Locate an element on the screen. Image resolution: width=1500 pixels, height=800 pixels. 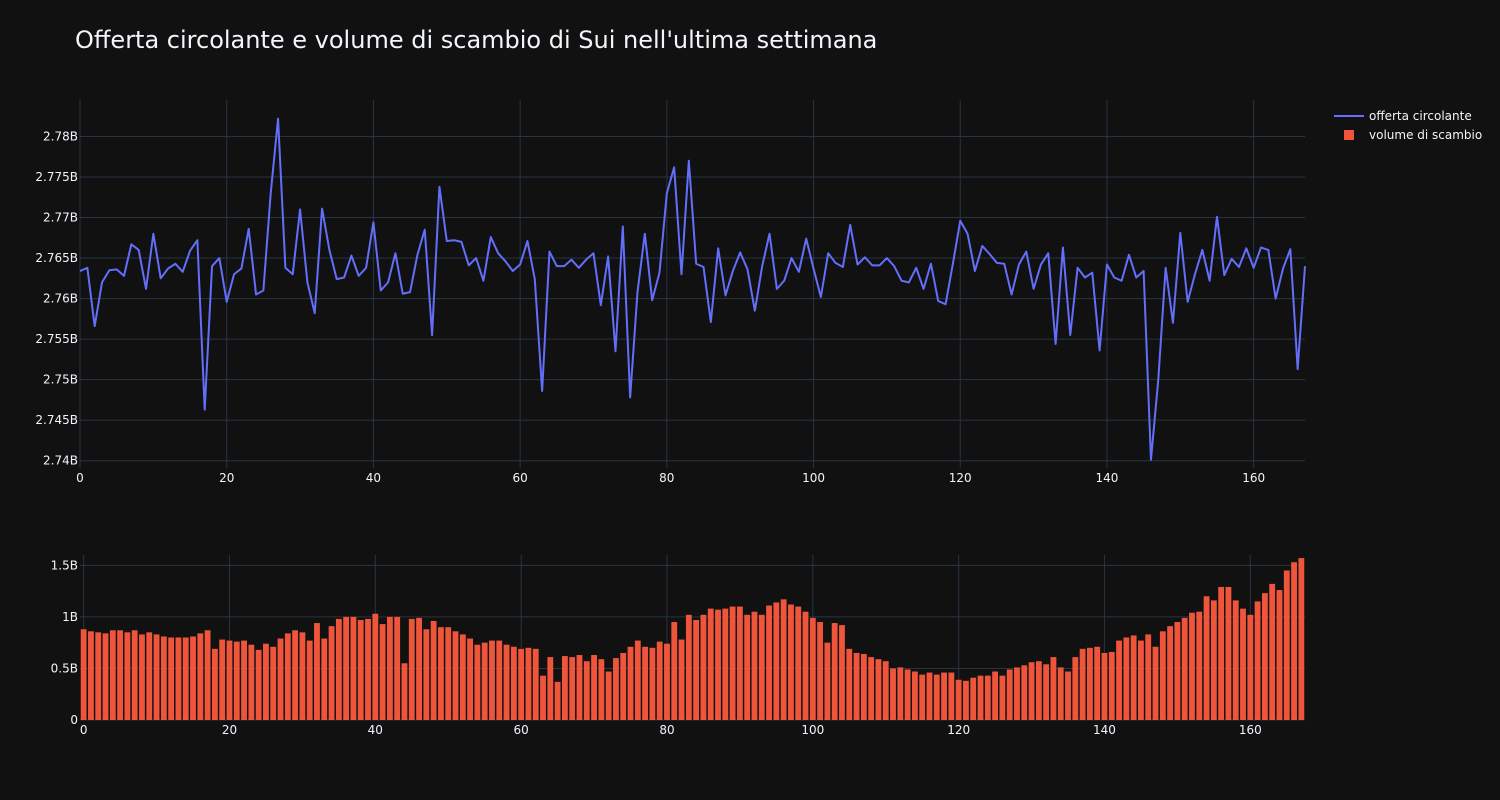
y-tick-label: 2.78B is located at coordinates (60, 136).